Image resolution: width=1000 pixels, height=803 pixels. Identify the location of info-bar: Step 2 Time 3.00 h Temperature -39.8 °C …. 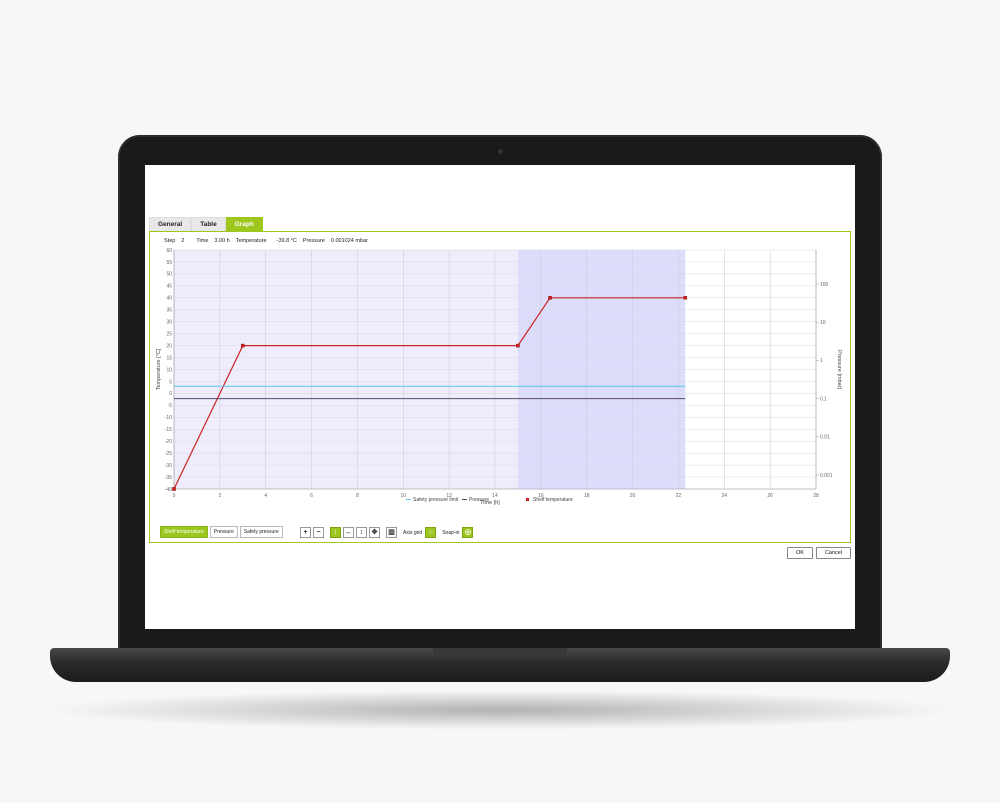
(266, 241).